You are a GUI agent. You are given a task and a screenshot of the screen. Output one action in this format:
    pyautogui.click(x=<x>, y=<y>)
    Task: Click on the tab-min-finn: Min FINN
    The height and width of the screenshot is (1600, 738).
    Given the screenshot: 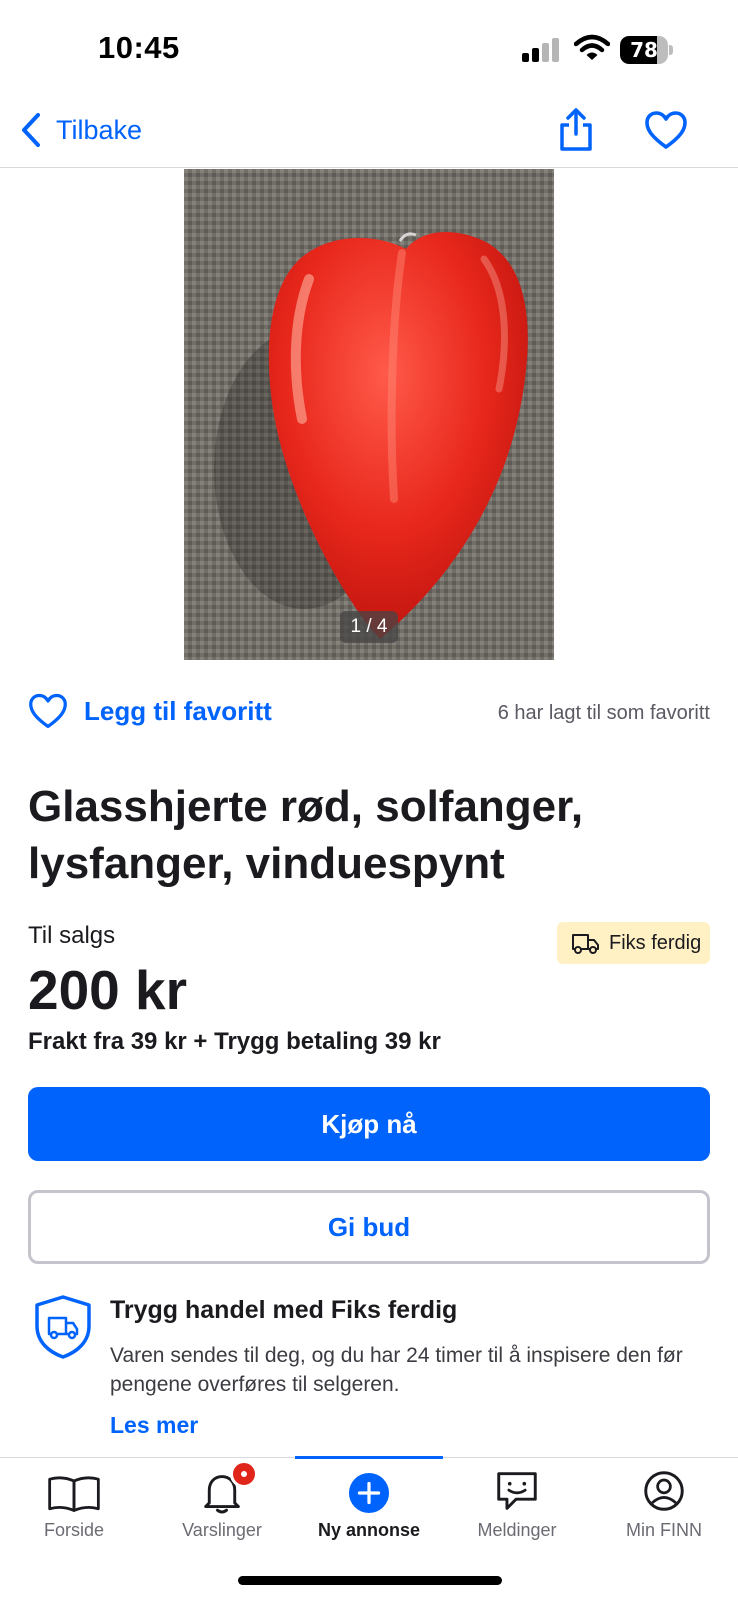 What is the action you would take?
    pyautogui.click(x=664, y=1508)
    